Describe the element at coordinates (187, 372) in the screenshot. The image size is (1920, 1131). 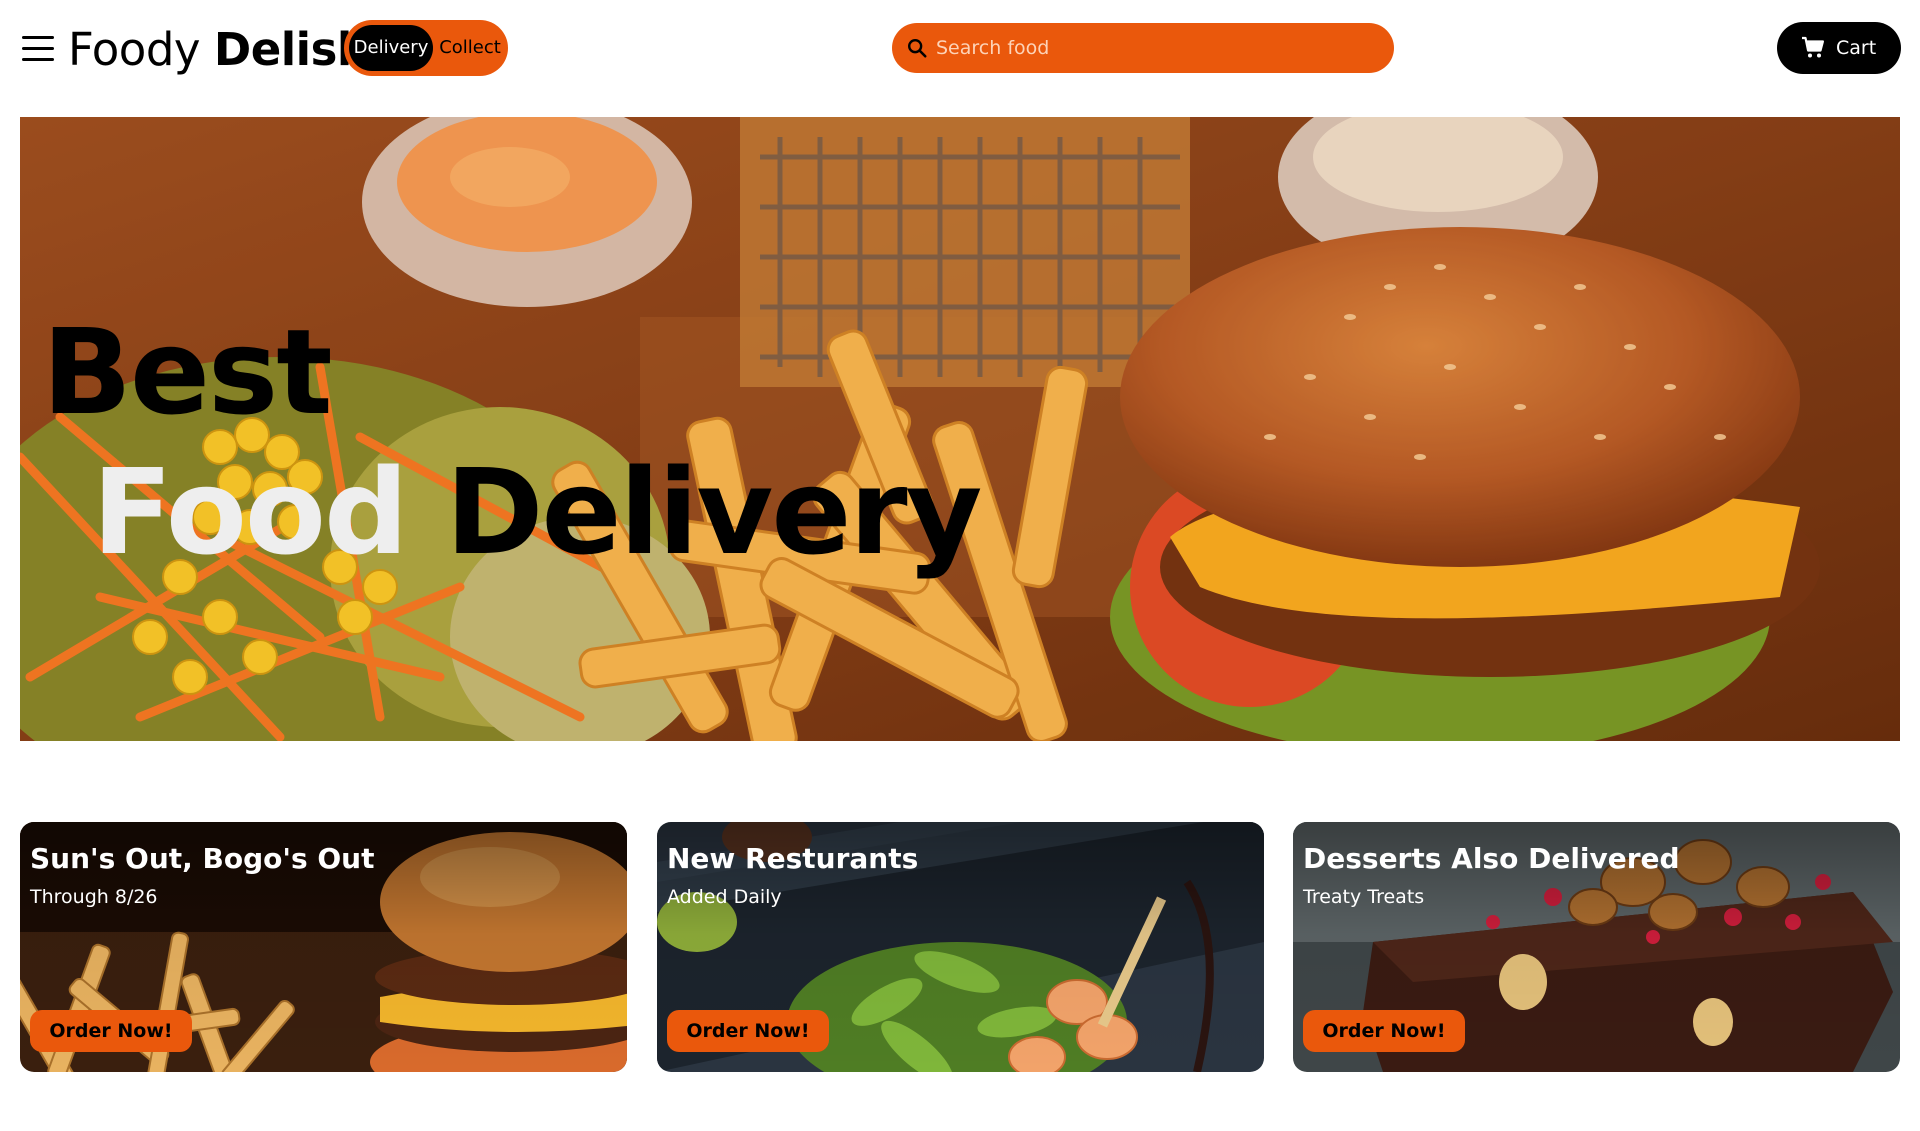
I see `hero-headline-line1: Best` at that location.